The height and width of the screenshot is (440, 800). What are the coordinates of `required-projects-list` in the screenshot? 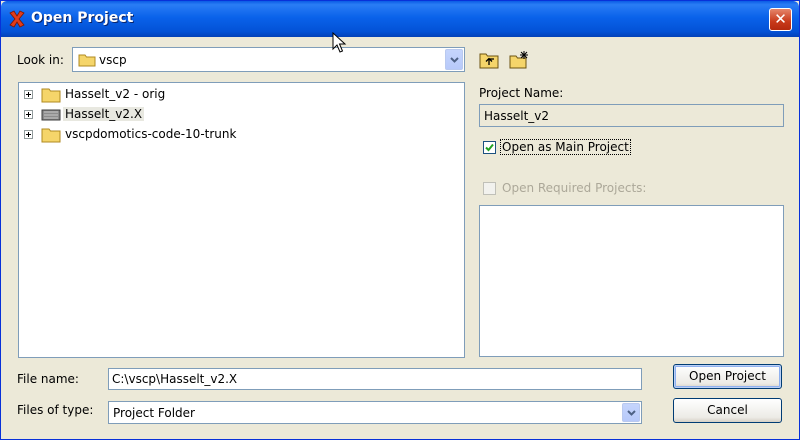 It's located at (631, 281).